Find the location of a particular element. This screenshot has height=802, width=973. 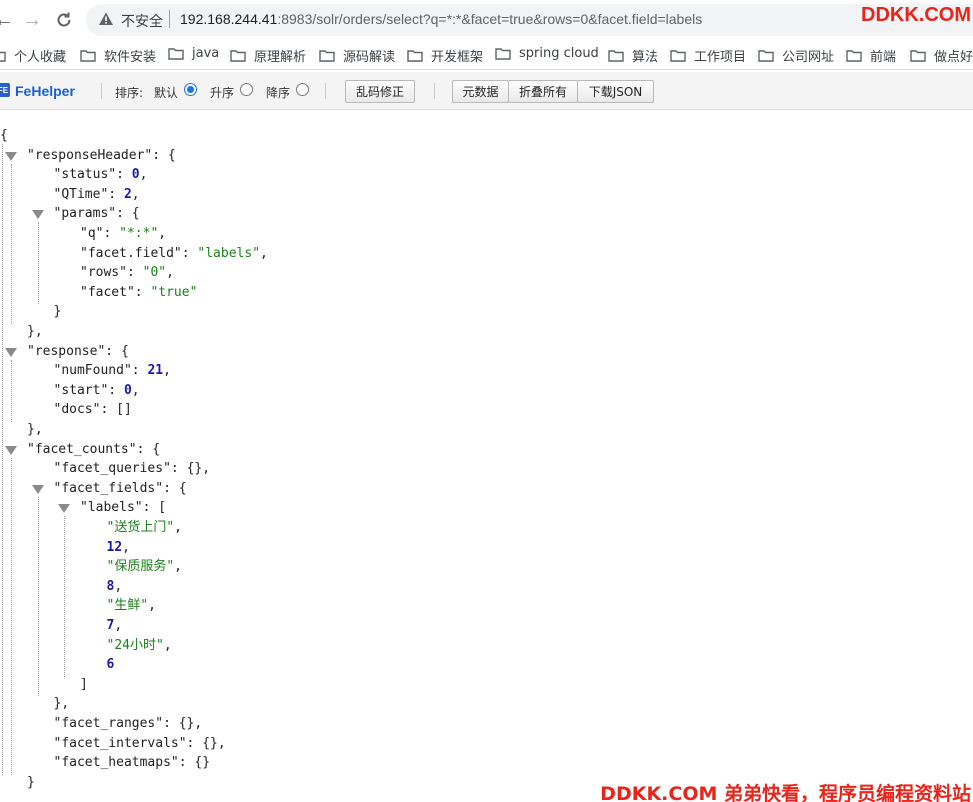

json-value: 2 is located at coordinates (127, 194).